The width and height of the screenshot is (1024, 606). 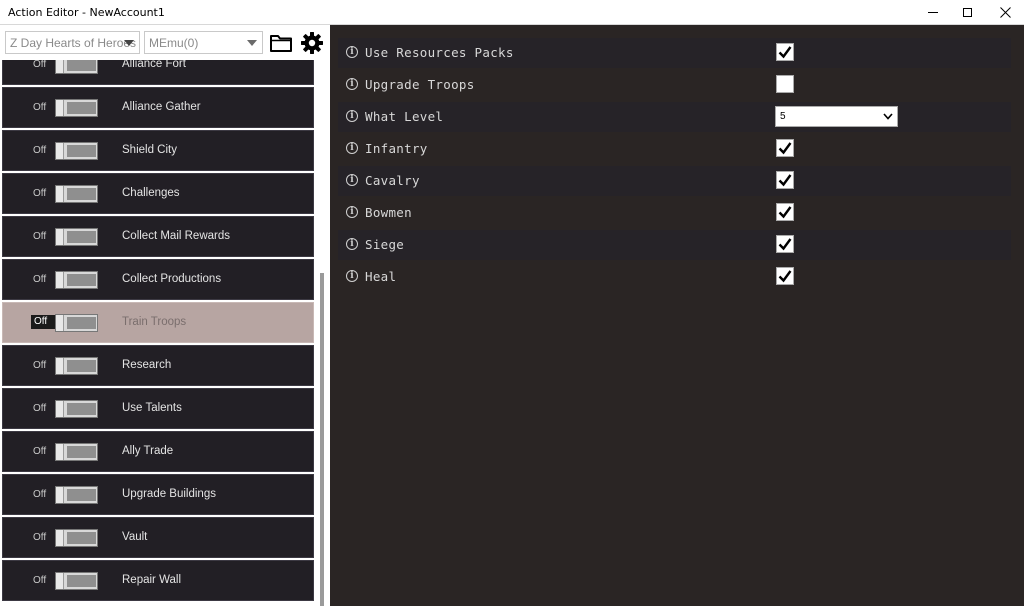 I want to click on heal-checkbox, so click(x=785, y=276).